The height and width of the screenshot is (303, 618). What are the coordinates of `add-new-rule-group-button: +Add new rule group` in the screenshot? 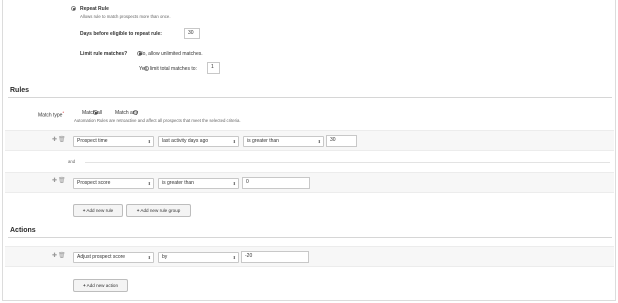 It's located at (158, 210).